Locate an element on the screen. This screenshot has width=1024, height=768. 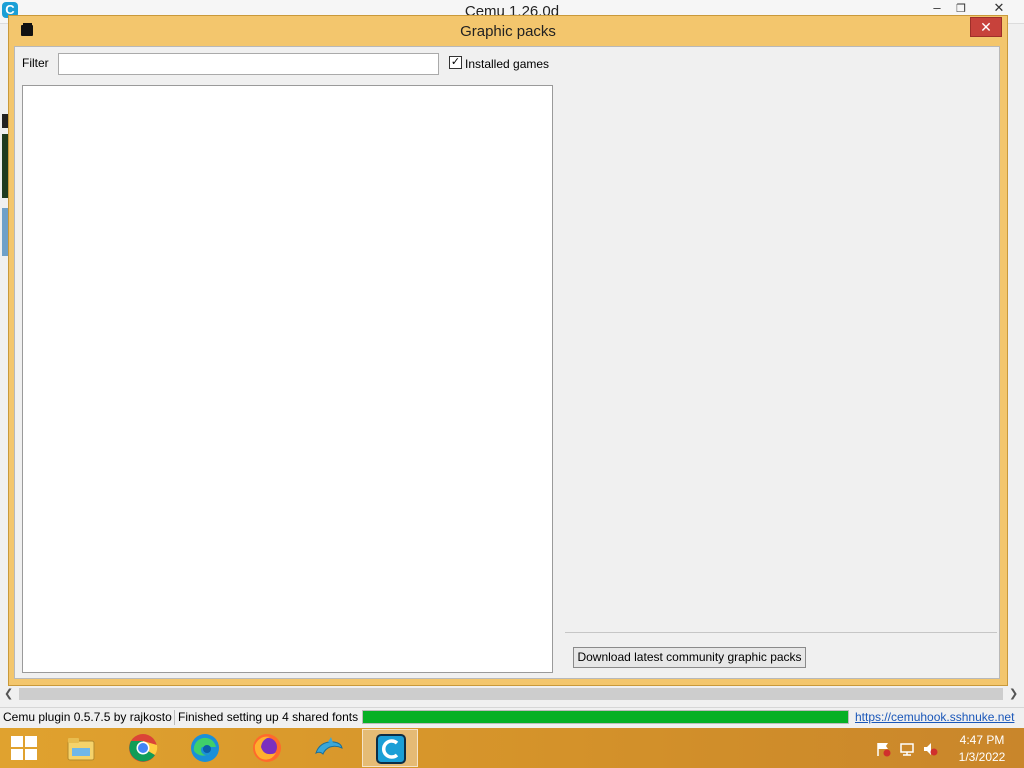
taskbar-edge is located at coordinates (205, 748).